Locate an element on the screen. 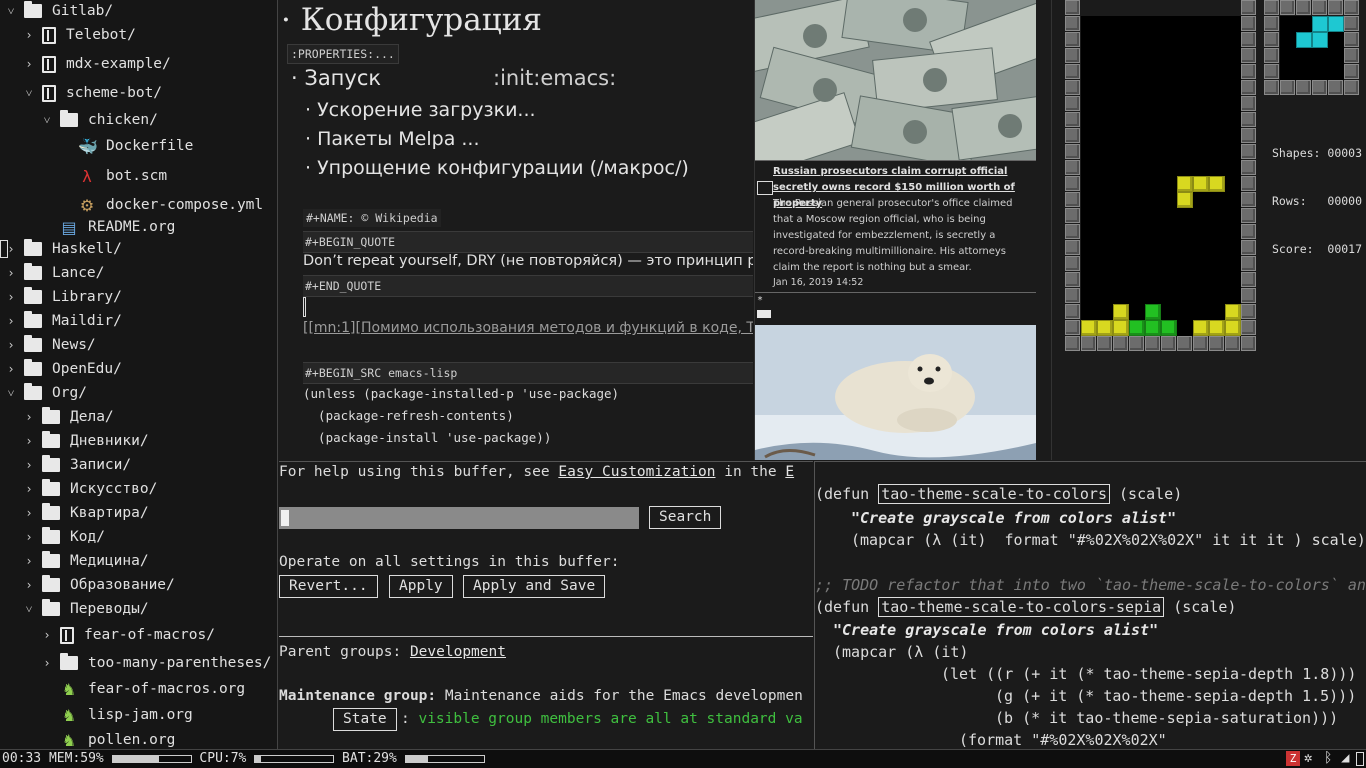  tree-item: › too-many-parentheses/ is located at coordinates (155, 663).